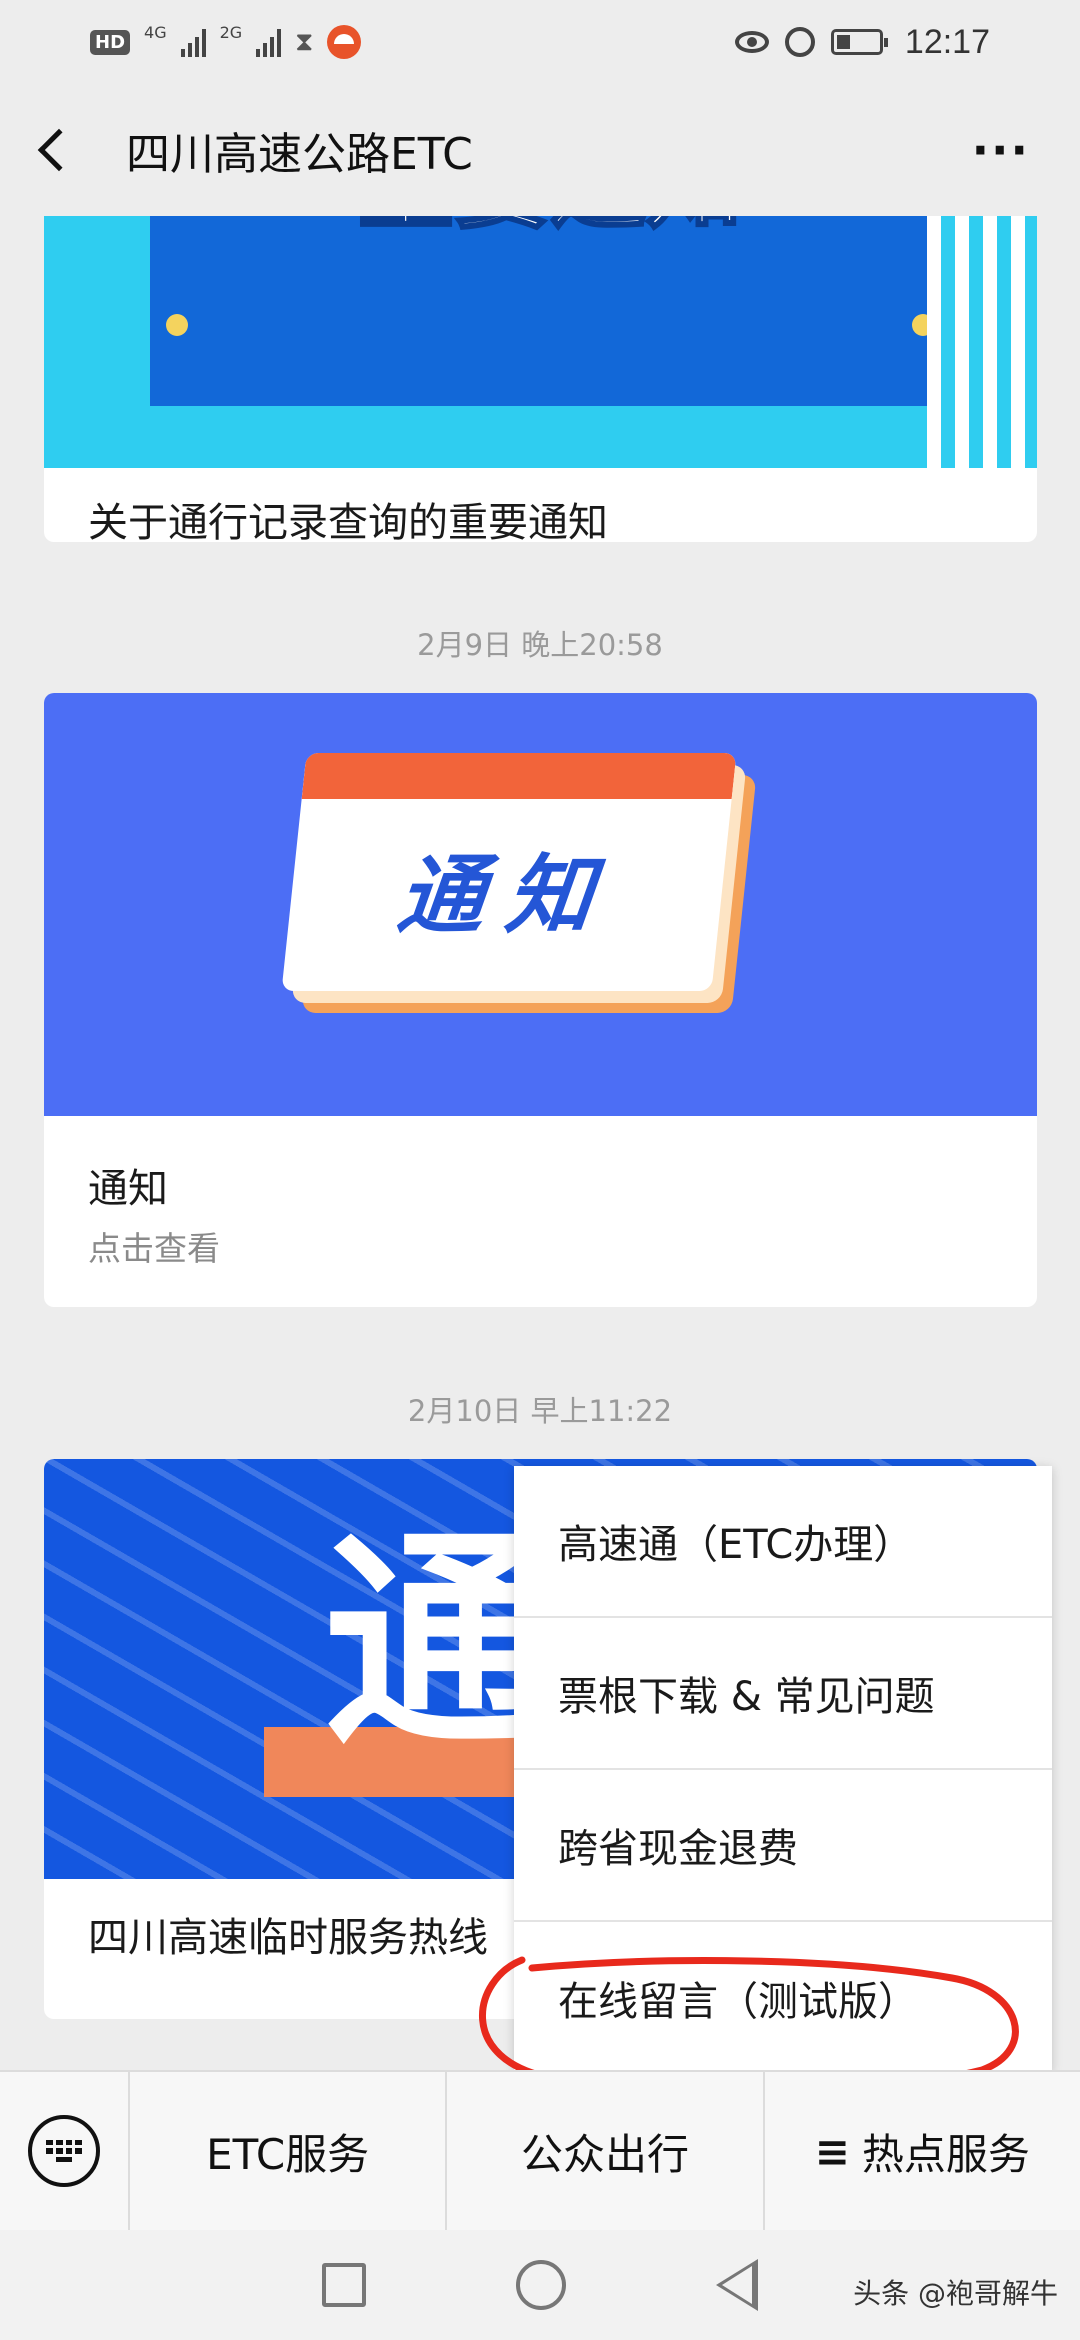 This screenshot has width=1080, height=2340. Describe the element at coordinates (540, 42) in the screenshot. I see `status-bar: HD 4G 2G ⧗ 12:17` at that location.